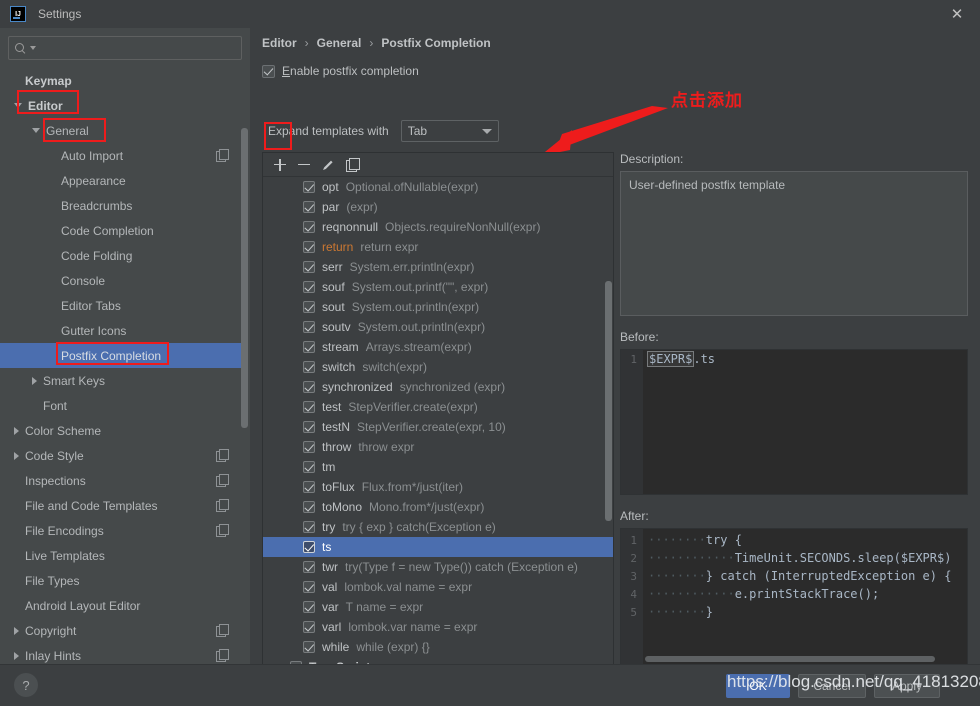 The image size is (980, 706). What do you see at coordinates (438, 307) in the screenshot?
I see `template-row: sout System.out.println(expr)` at bounding box center [438, 307].